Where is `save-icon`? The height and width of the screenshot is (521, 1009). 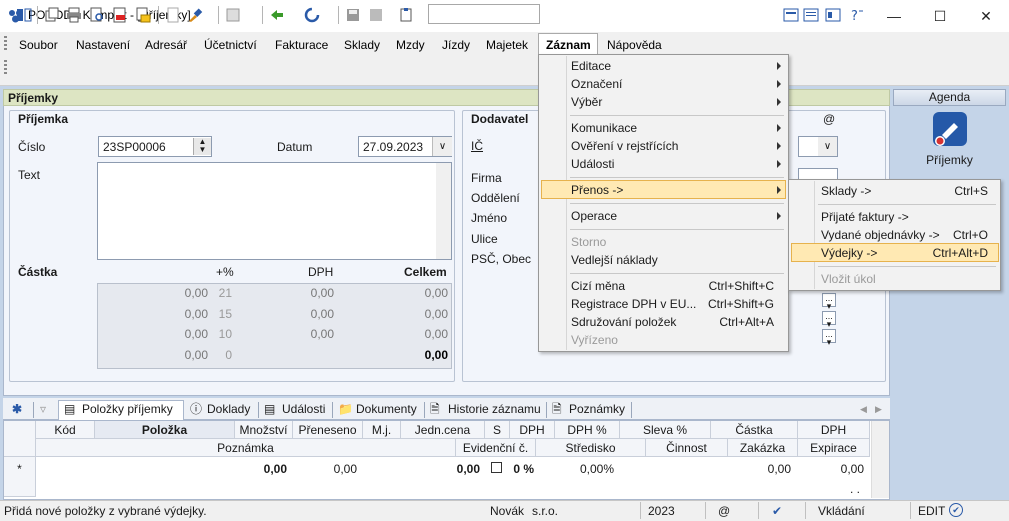 save-icon is located at coordinates (353, 15).